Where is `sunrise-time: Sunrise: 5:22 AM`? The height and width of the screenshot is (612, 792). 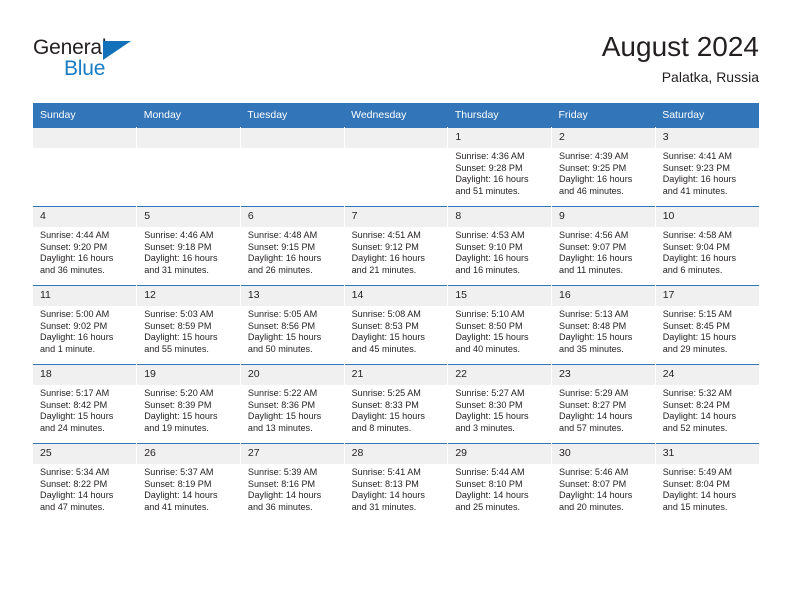
sunrise-time: Sunrise: 5:22 AM is located at coordinates (282, 393).